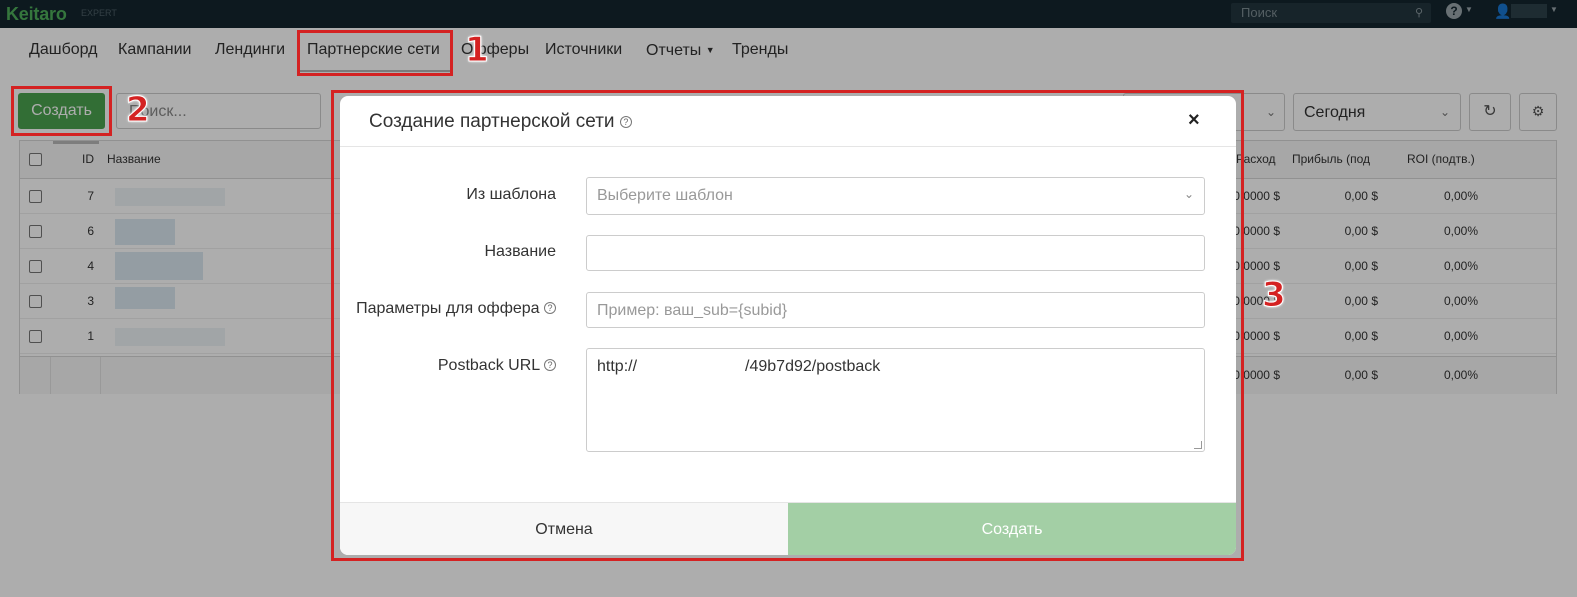  Describe the element at coordinates (138, 110) in the screenshot. I see `annotation-number-2: 2` at that location.